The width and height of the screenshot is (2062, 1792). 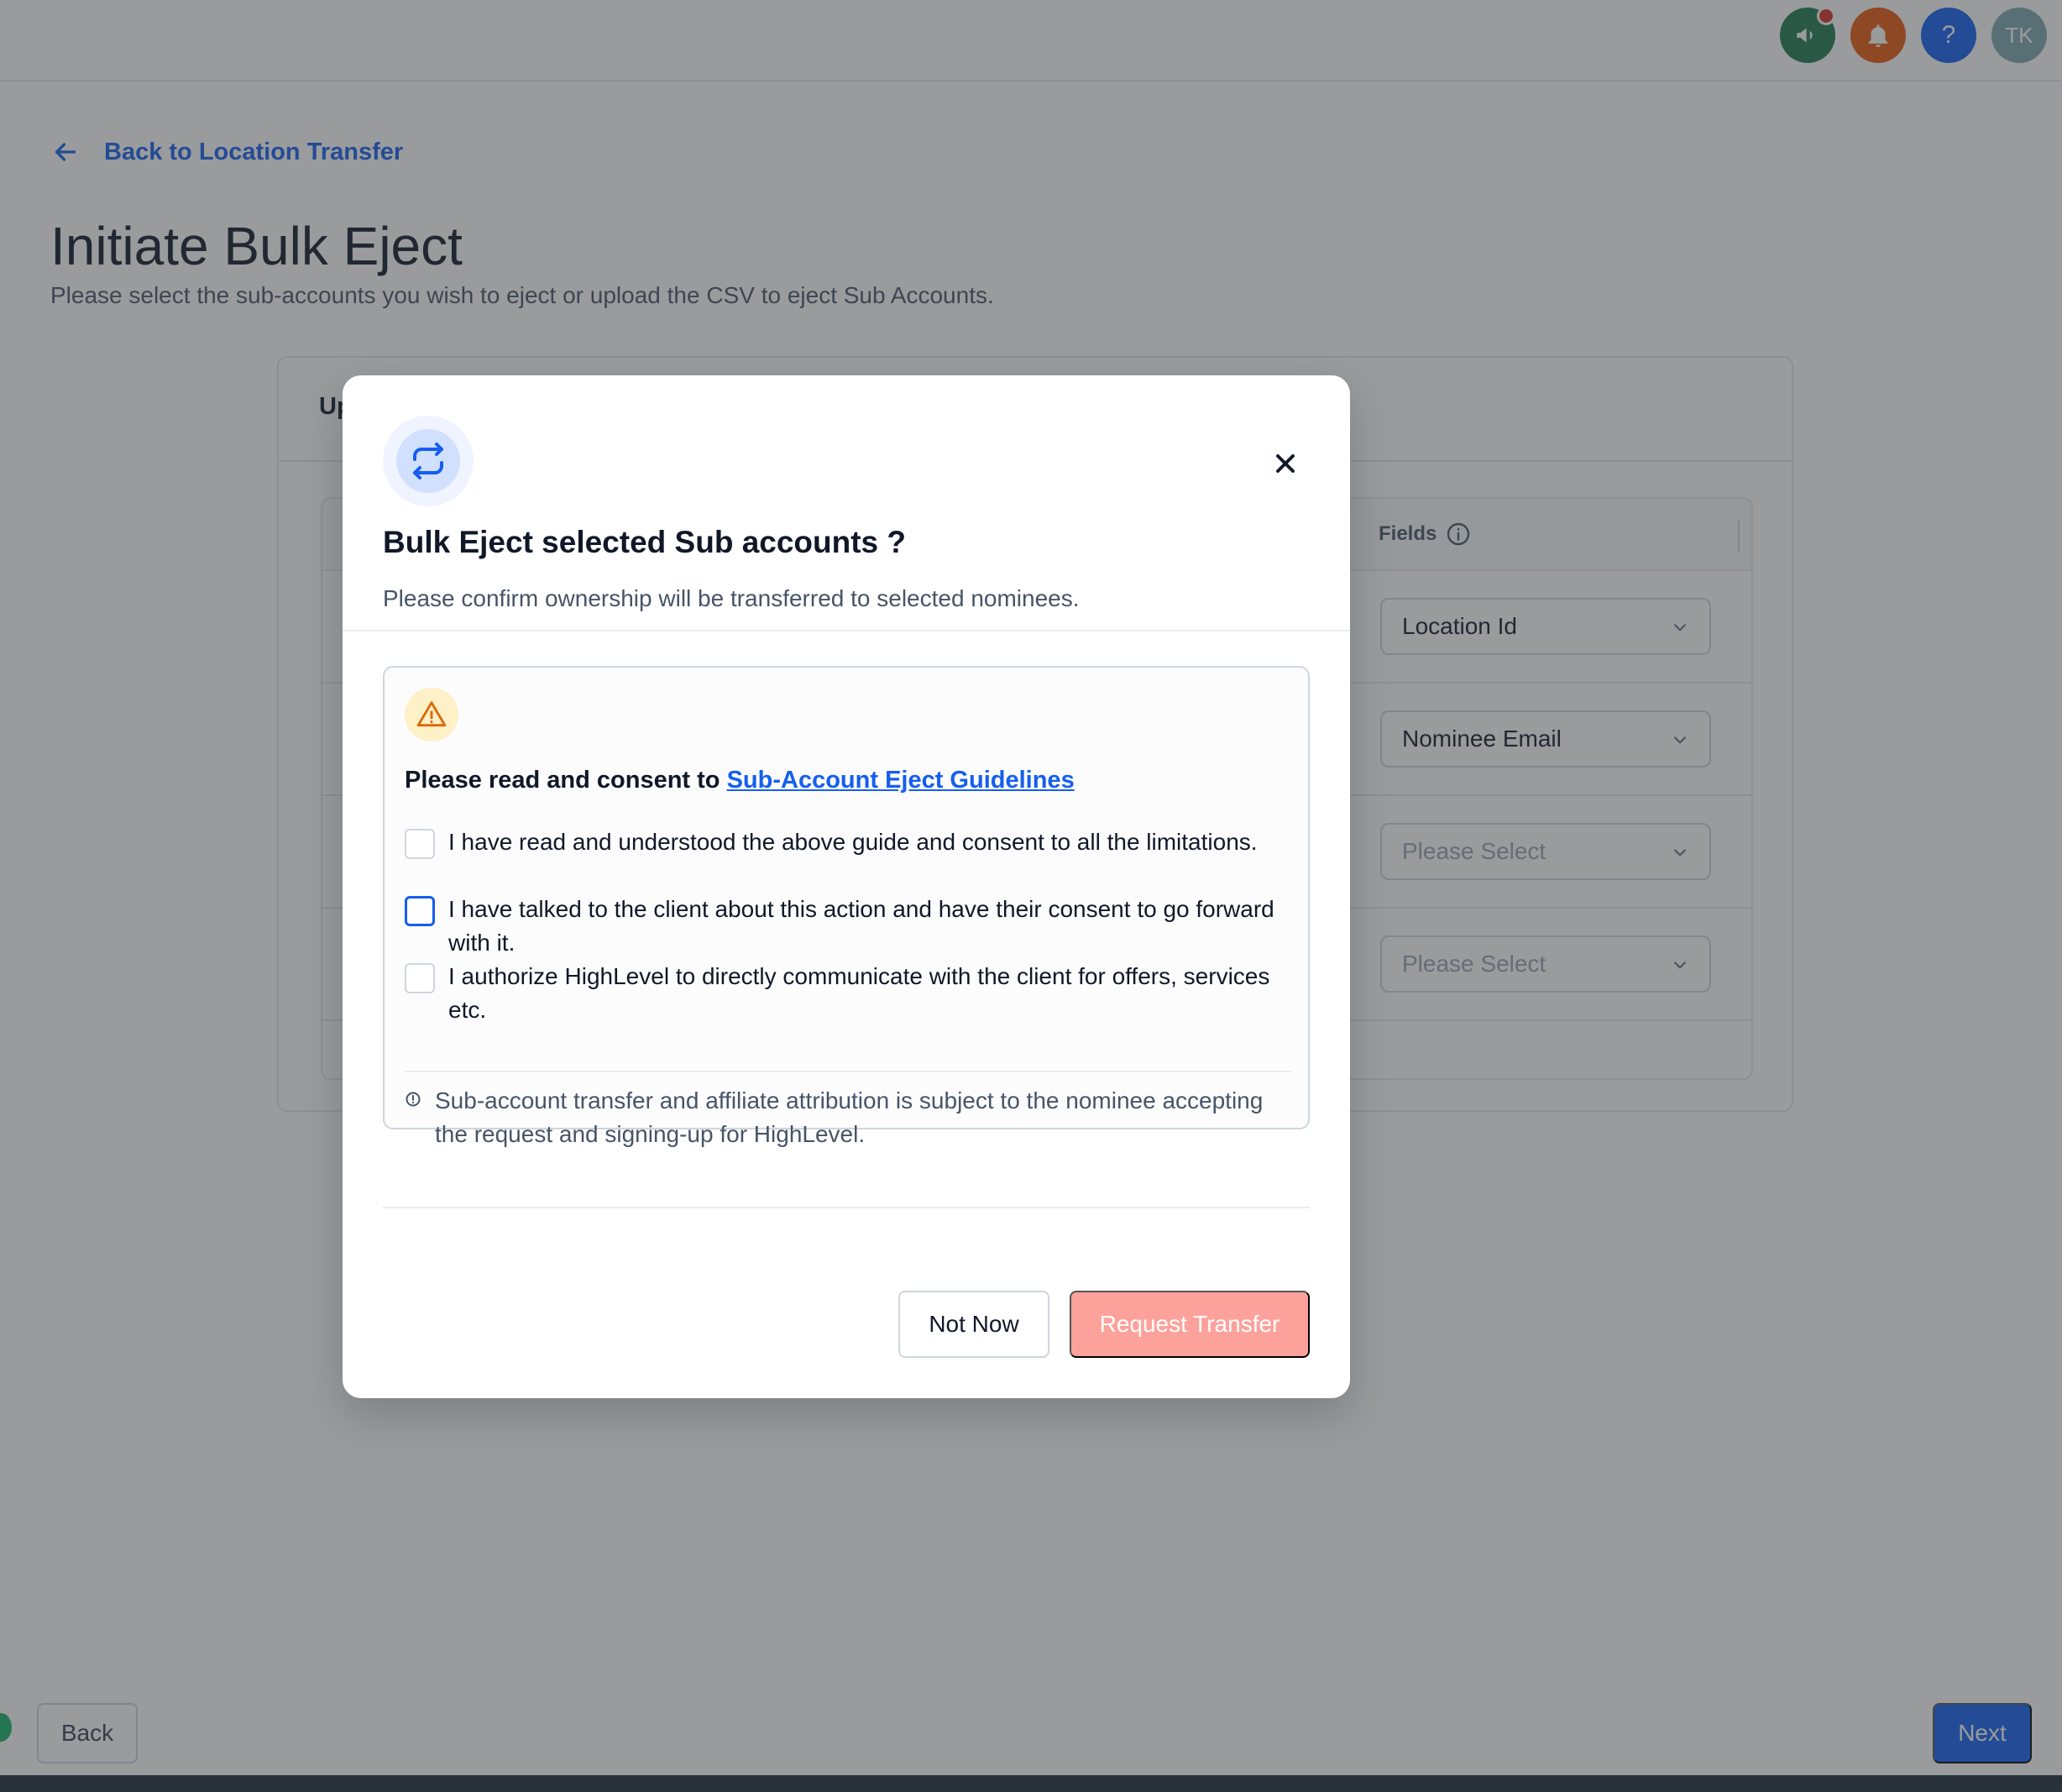 I want to click on request-transfer-button: Request Transfer, so click(x=1190, y=1324).